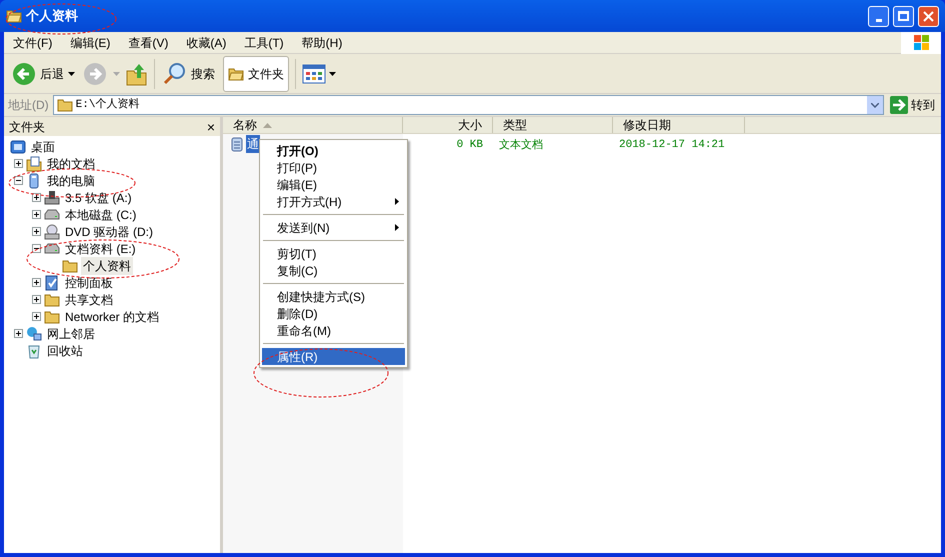  Describe the element at coordinates (89, 299) in the screenshot. I see `tree-item: 共享文档` at that location.